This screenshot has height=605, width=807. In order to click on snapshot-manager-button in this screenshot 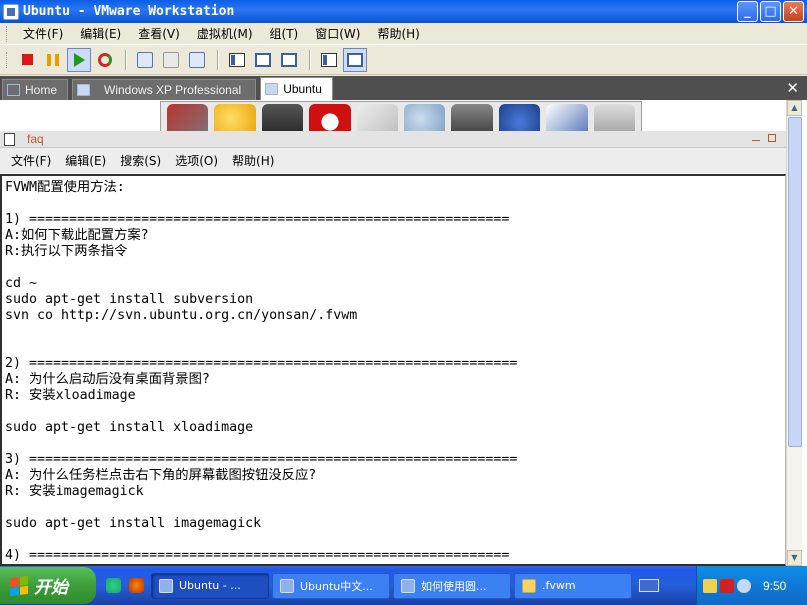, I will do `click(197, 60)`.